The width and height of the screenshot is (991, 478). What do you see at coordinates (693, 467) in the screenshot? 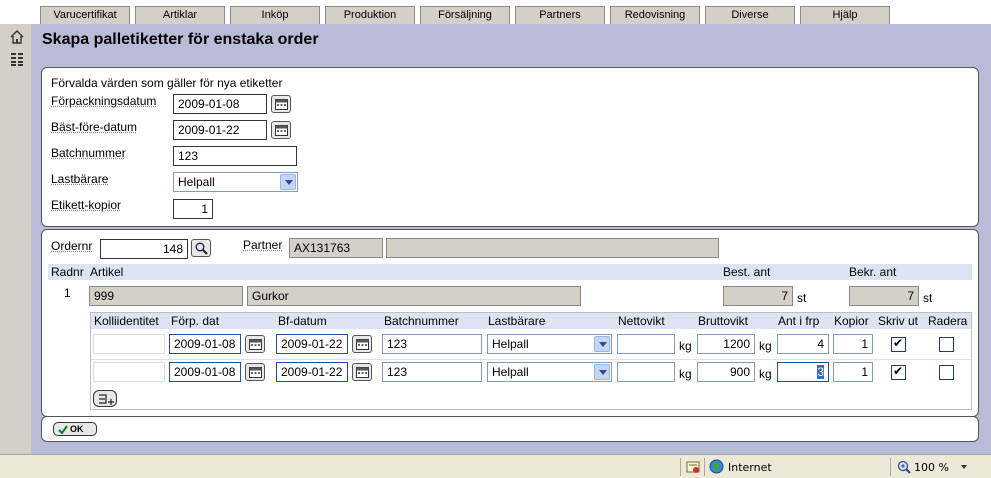
I see `security-icon` at bounding box center [693, 467].